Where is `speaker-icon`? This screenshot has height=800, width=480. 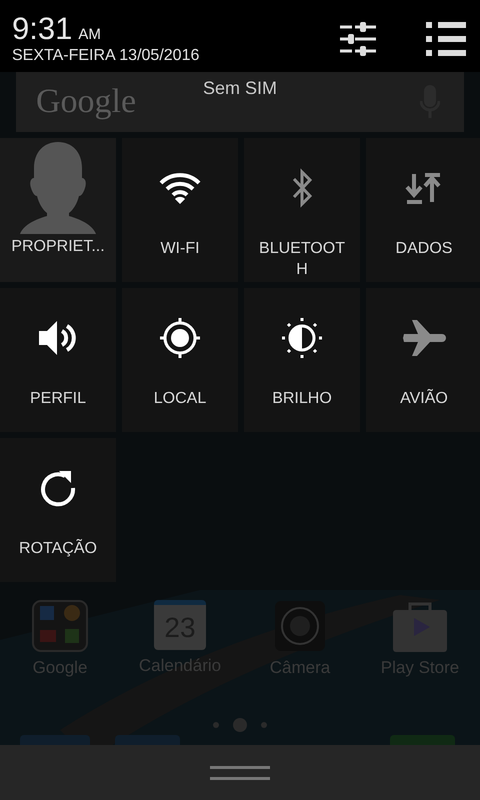 speaker-icon is located at coordinates (58, 338).